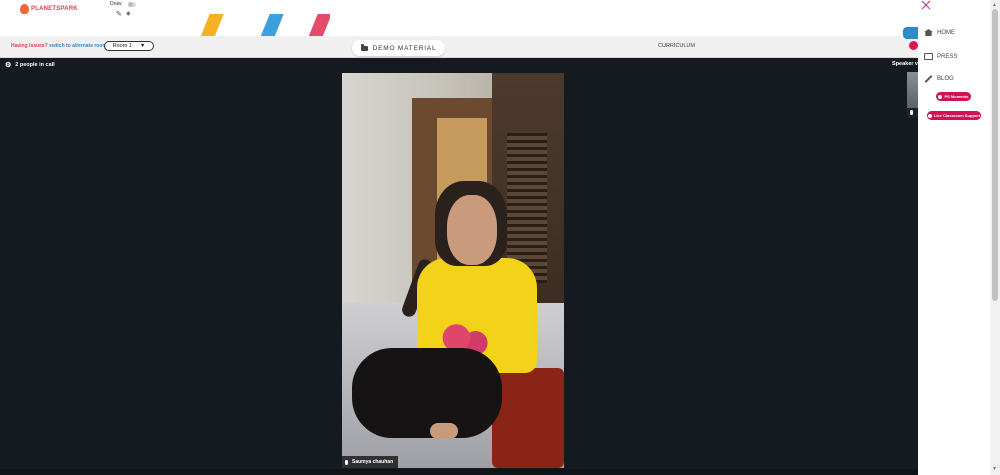  I want to click on participant-name-tag: Saumya chauhan, so click(370, 462).